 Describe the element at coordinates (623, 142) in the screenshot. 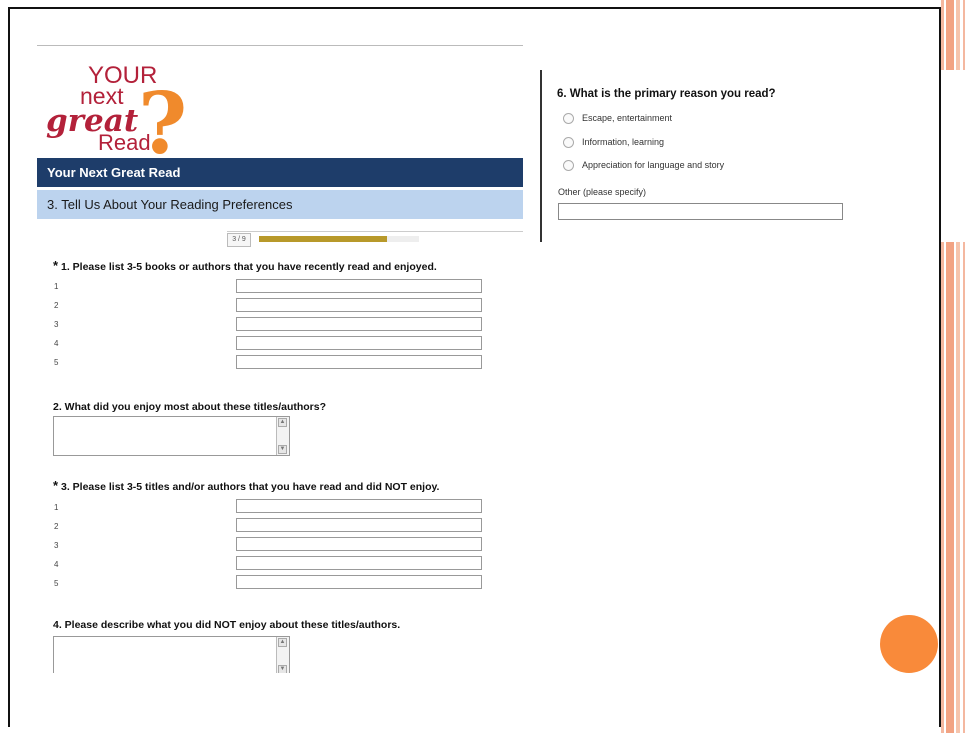

I see `option-label: Information, learning` at that location.